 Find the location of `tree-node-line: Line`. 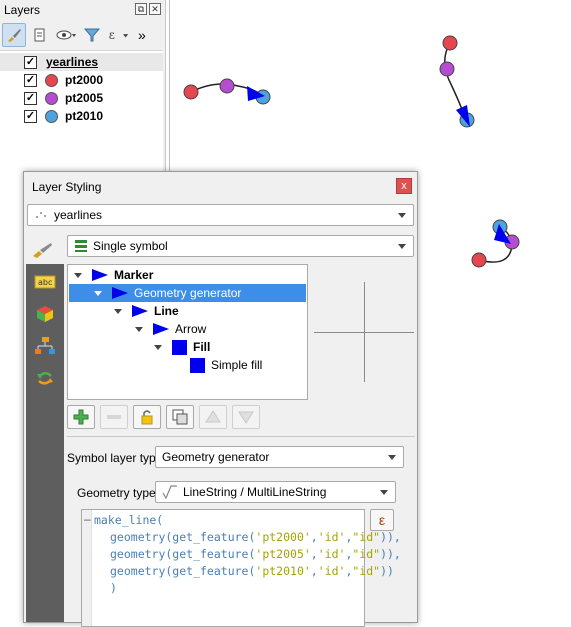

tree-node-line: Line is located at coordinates (146, 311).